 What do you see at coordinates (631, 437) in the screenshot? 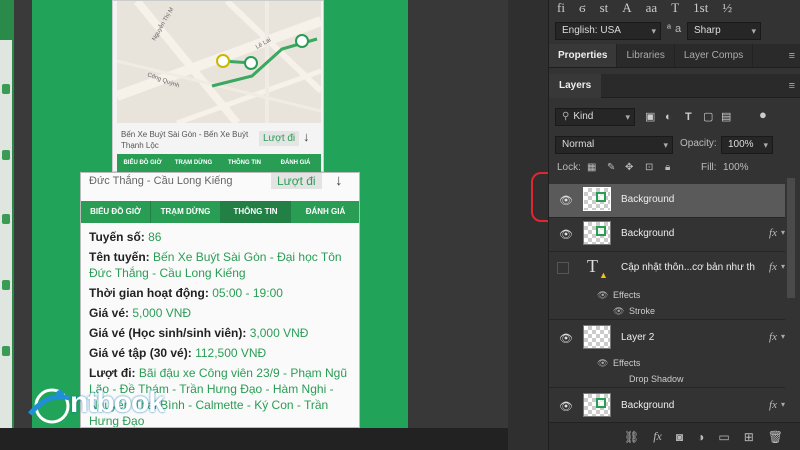
I see `link-layers-icon: ⛓︎` at bounding box center [631, 437].